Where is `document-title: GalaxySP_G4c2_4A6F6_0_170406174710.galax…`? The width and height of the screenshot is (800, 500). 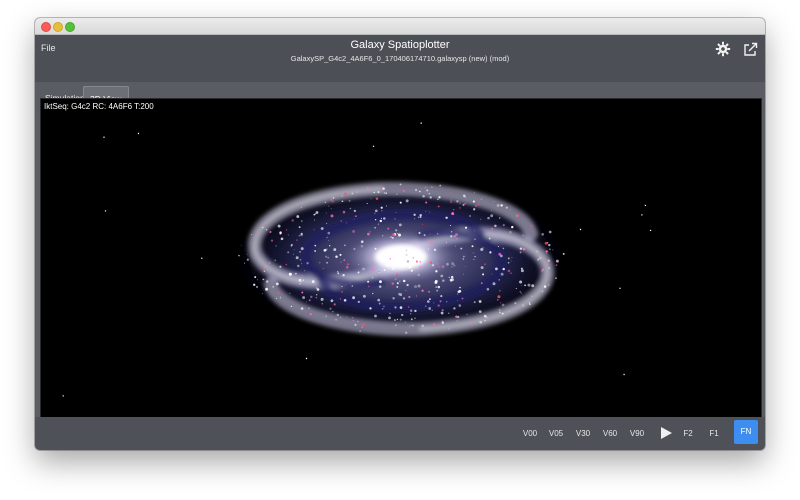 document-title: GalaxySP_G4c2_4A6F6_0_170406174710.galax… is located at coordinates (400, 58).